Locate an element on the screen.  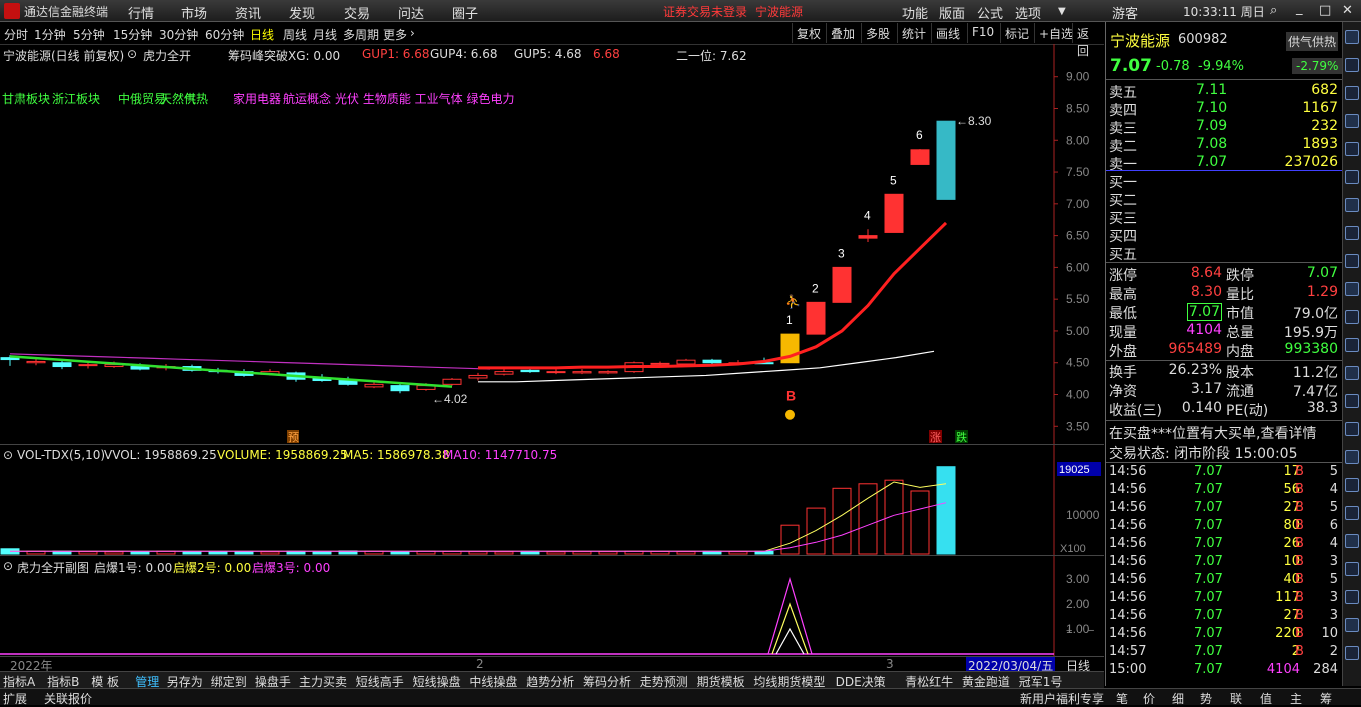
ask-row: 卖三 7.09 232 is located at coordinates (1224, 127).